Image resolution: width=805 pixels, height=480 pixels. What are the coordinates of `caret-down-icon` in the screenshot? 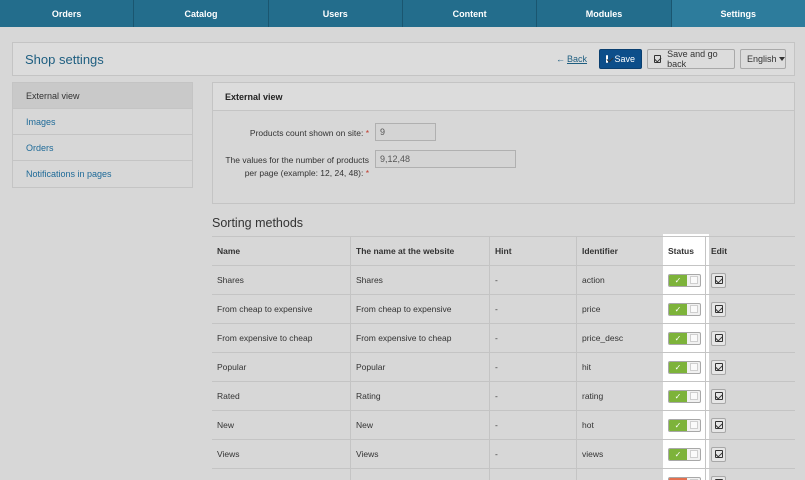 It's located at (781, 59).